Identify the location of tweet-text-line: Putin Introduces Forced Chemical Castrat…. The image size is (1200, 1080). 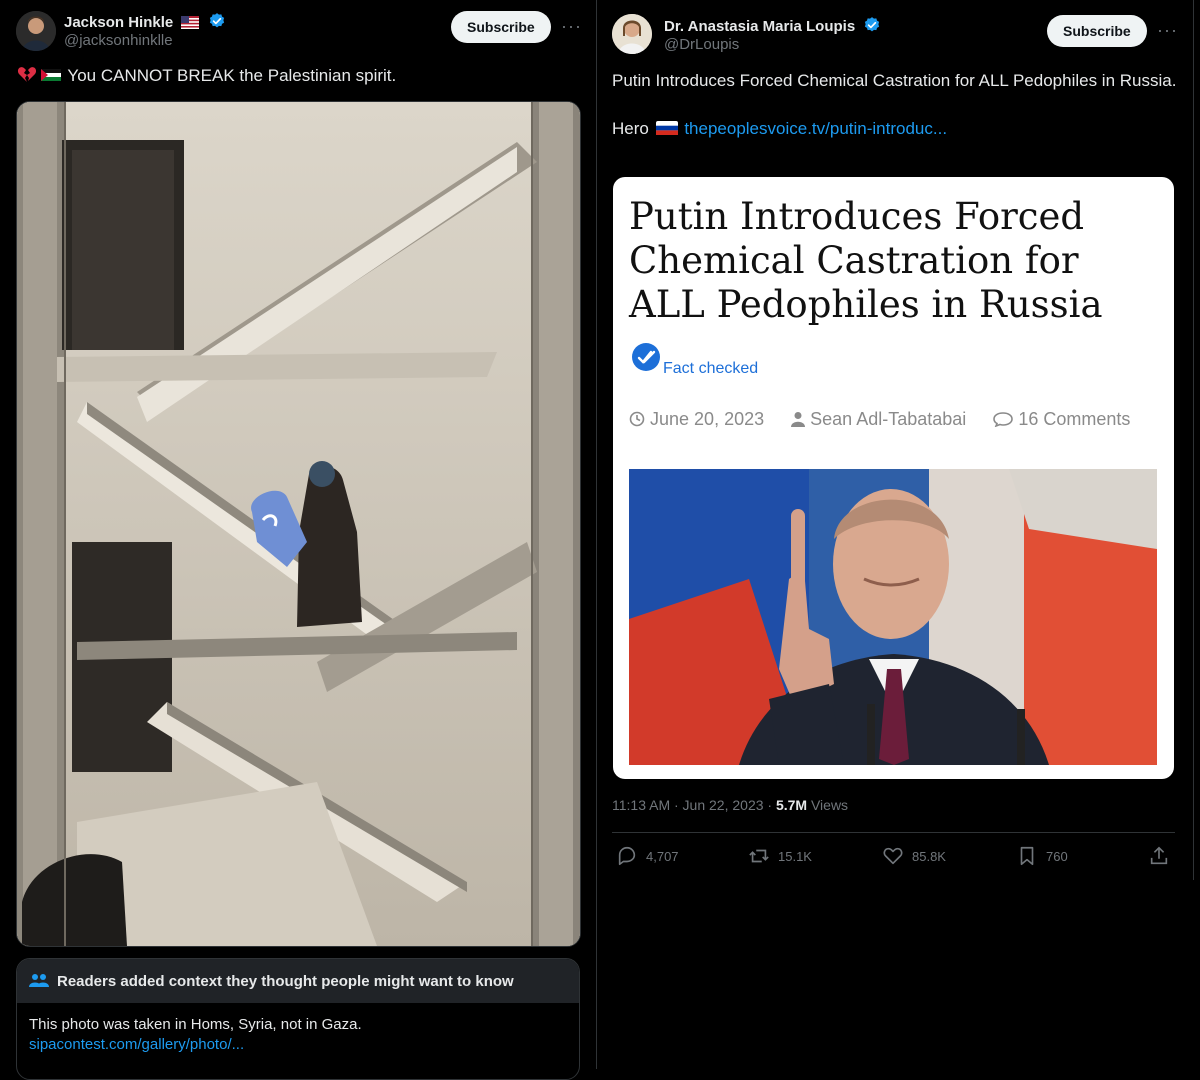
(894, 80).